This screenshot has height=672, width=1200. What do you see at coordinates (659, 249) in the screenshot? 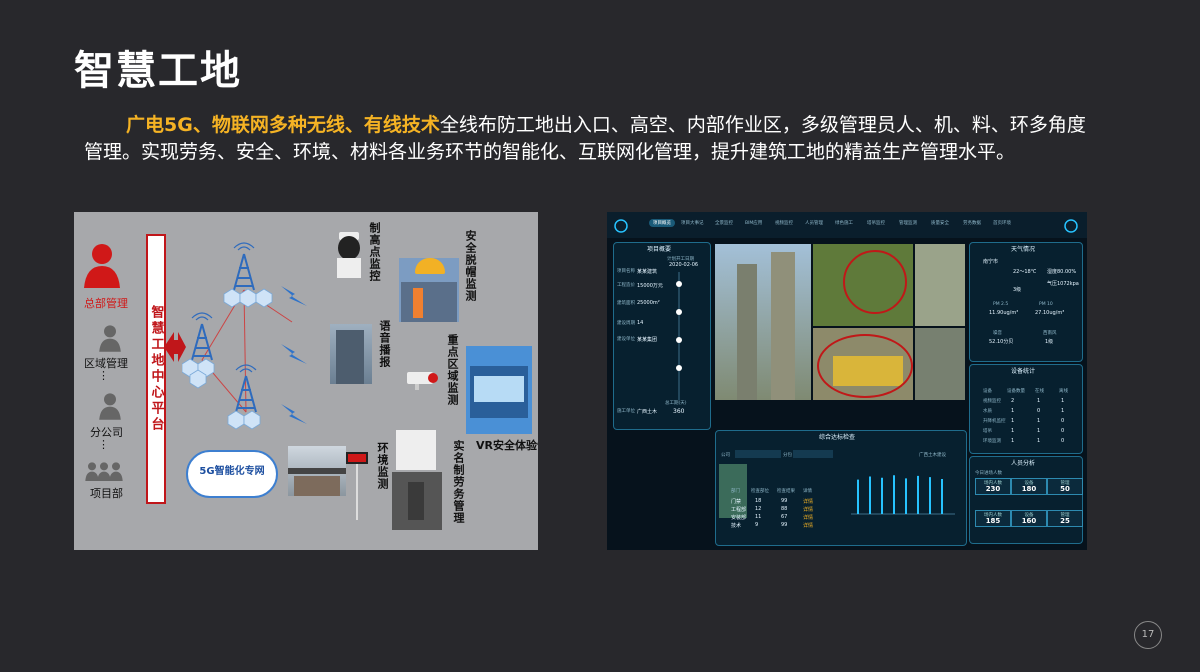
I see `project-panel-title: 项目概要` at bounding box center [659, 249].